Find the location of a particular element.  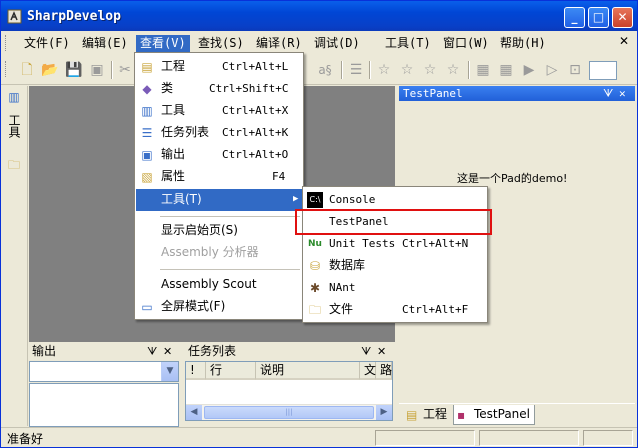

testpanel-icon: ▪ is located at coordinates (461, 415).